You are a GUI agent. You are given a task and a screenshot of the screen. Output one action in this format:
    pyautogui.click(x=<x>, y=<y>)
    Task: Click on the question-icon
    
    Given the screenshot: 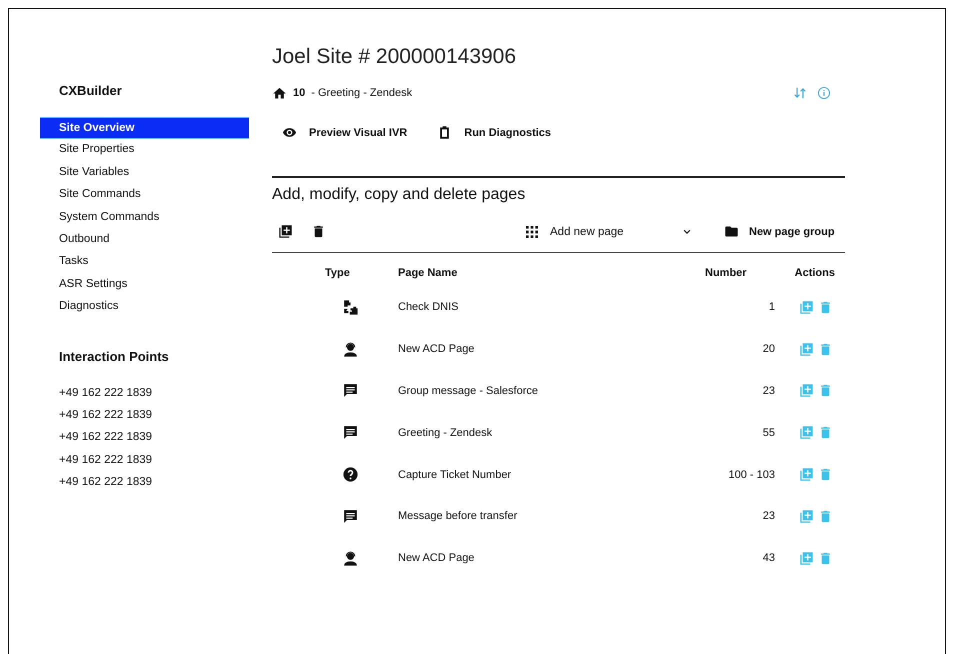 What is the action you would take?
    pyautogui.click(x=350, y=475)
    